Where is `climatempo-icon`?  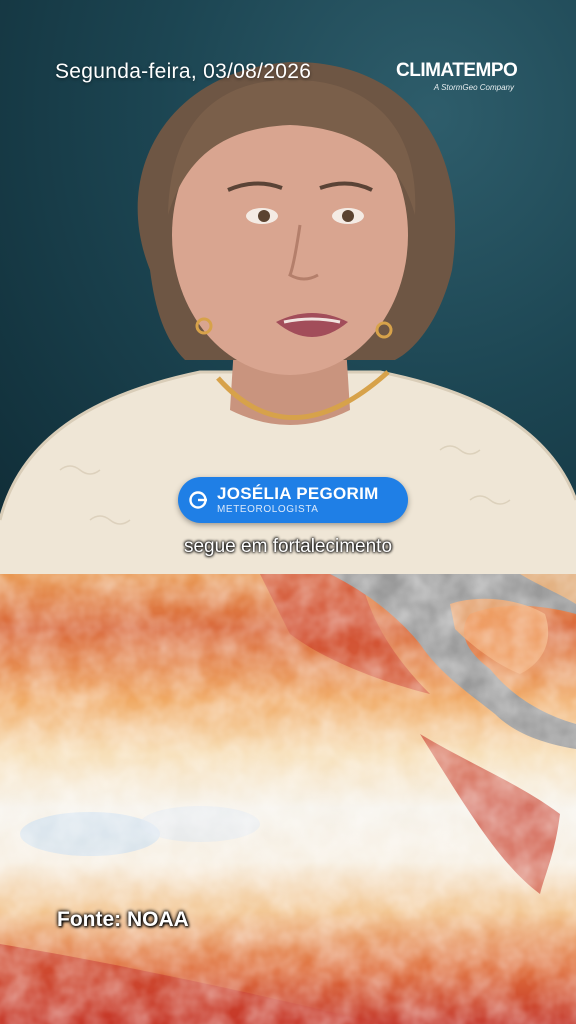
climatempo-icon is located at coordinates (198, 500).